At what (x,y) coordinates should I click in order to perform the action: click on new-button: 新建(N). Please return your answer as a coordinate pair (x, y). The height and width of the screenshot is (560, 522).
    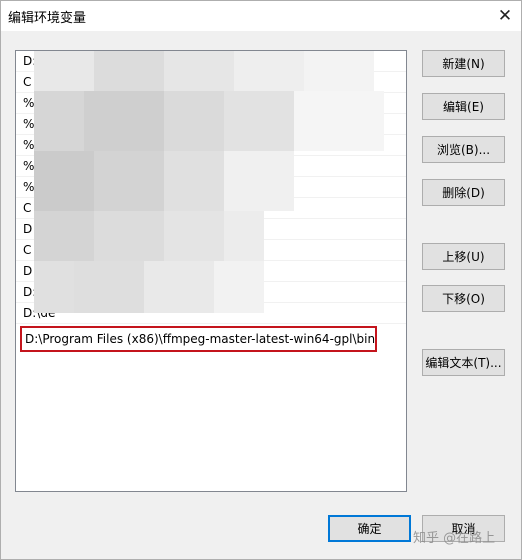
    Looking at the image, I should click on (463, 63).